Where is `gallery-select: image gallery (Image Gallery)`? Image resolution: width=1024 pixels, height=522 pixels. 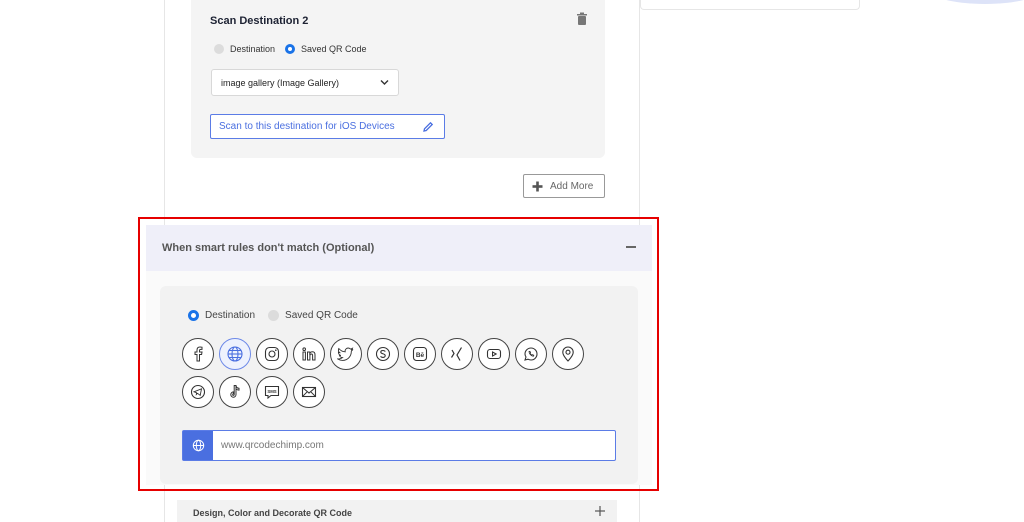 gallery-select: image gallery (Image Gallery) is located at coordinates (305, 82).